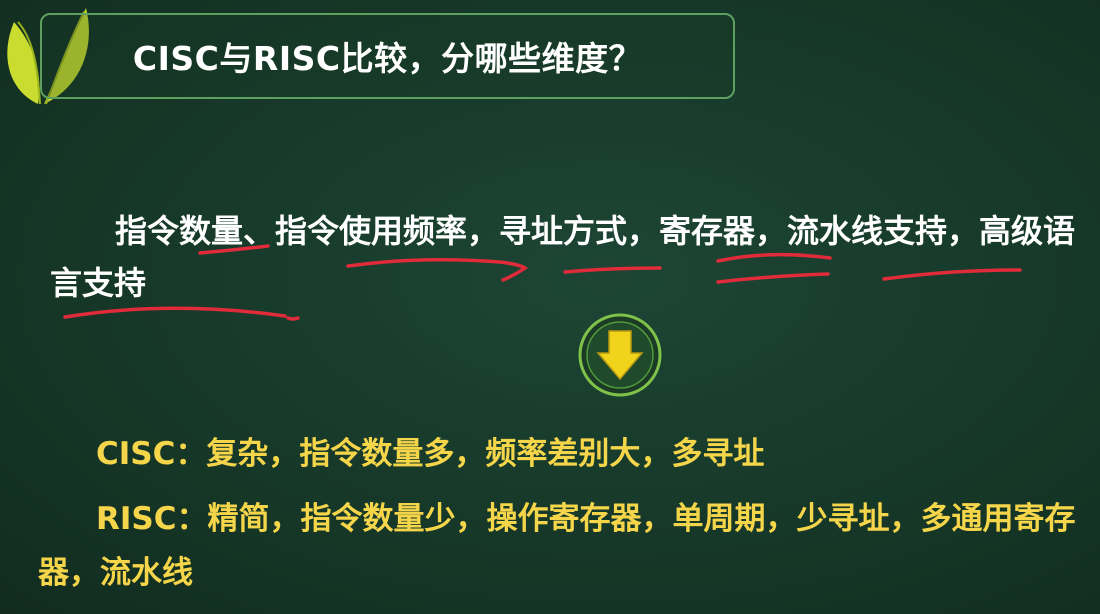 This screenshot has width=1100, height=614. I want to click on page-title: CISC与RISC比较，分哪些维度？, so click(387, 58).